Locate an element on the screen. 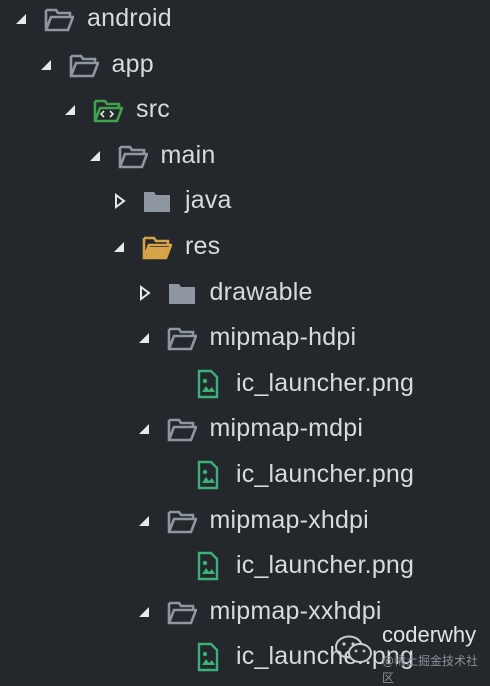 Image resolution: width=490 pixels, height=686 pixels. tree-folder-row: mipmap-hdpi is located at coordinates (245, 338).